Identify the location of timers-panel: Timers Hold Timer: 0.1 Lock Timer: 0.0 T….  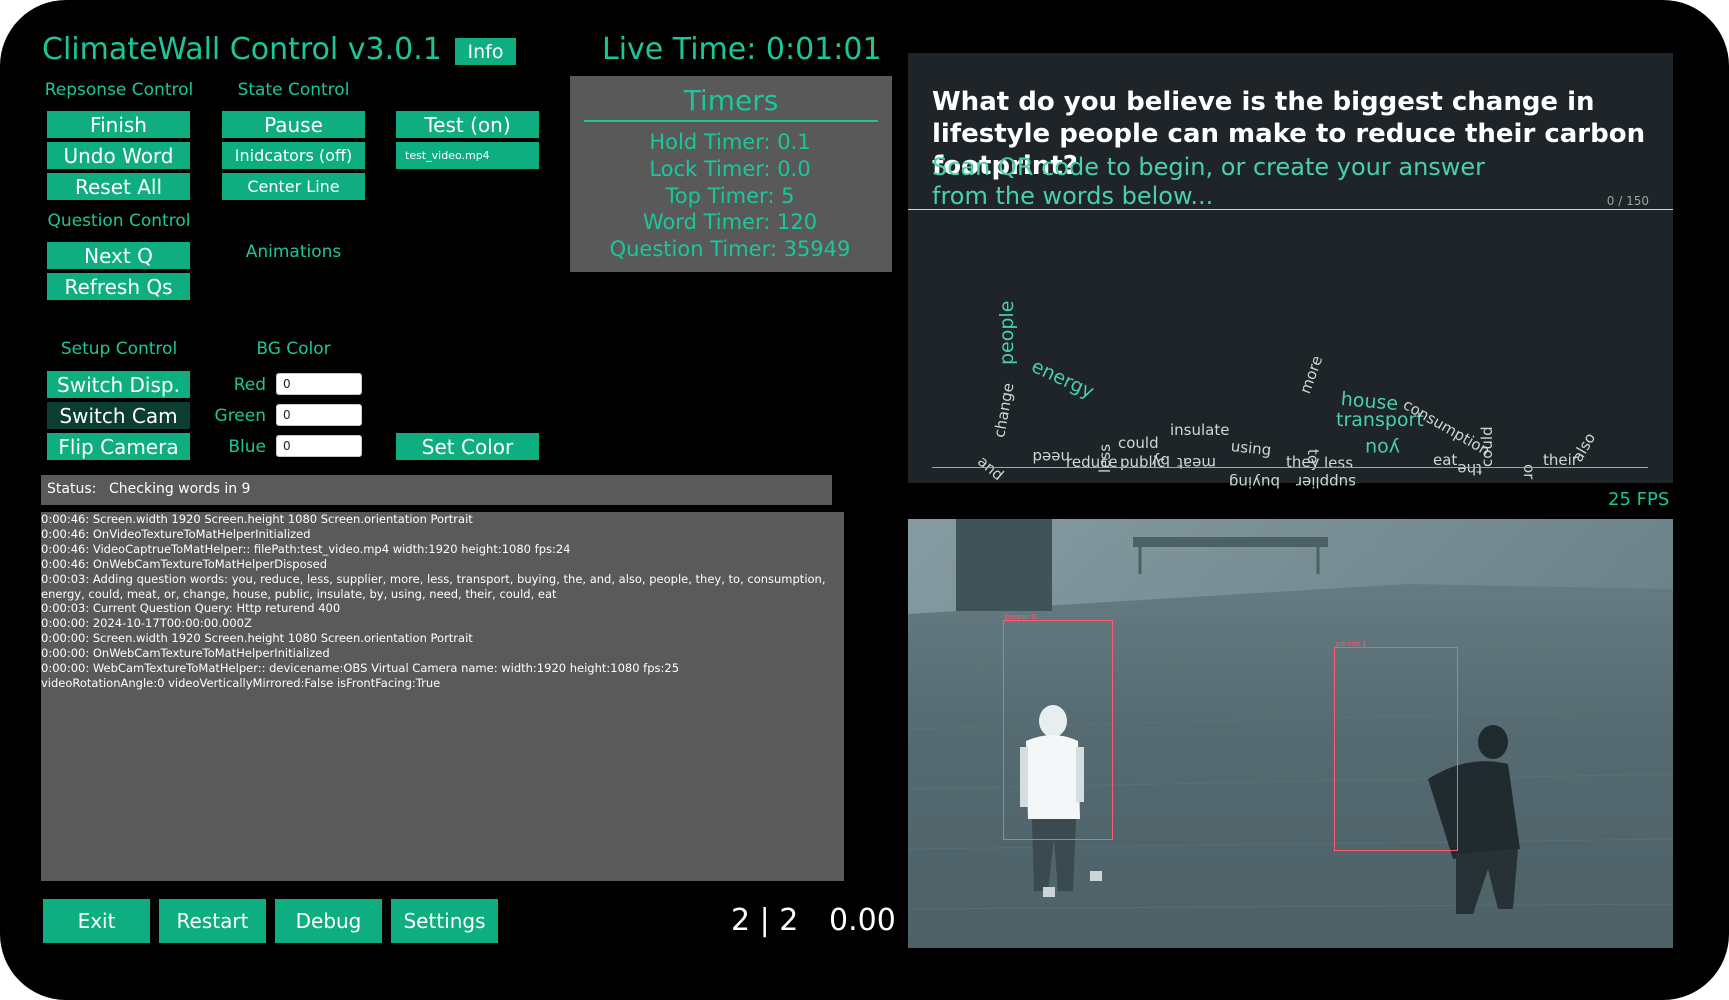
(731, 174).